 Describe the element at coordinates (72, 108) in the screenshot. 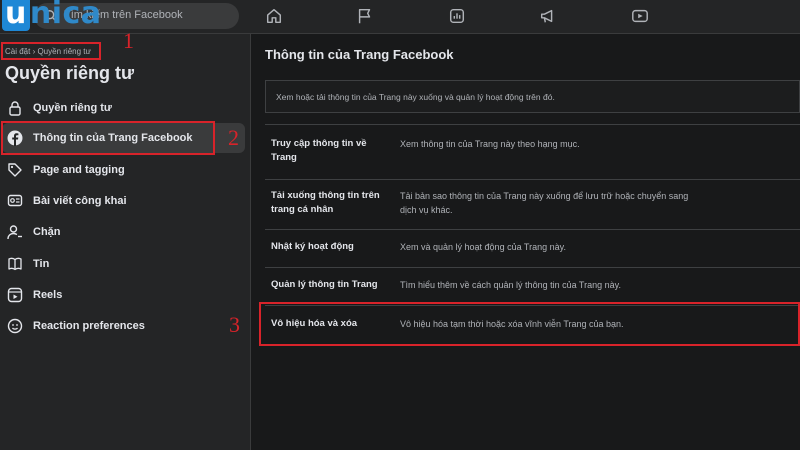

I see `sidebar-item-label: Quyền riêng tư` at that location.